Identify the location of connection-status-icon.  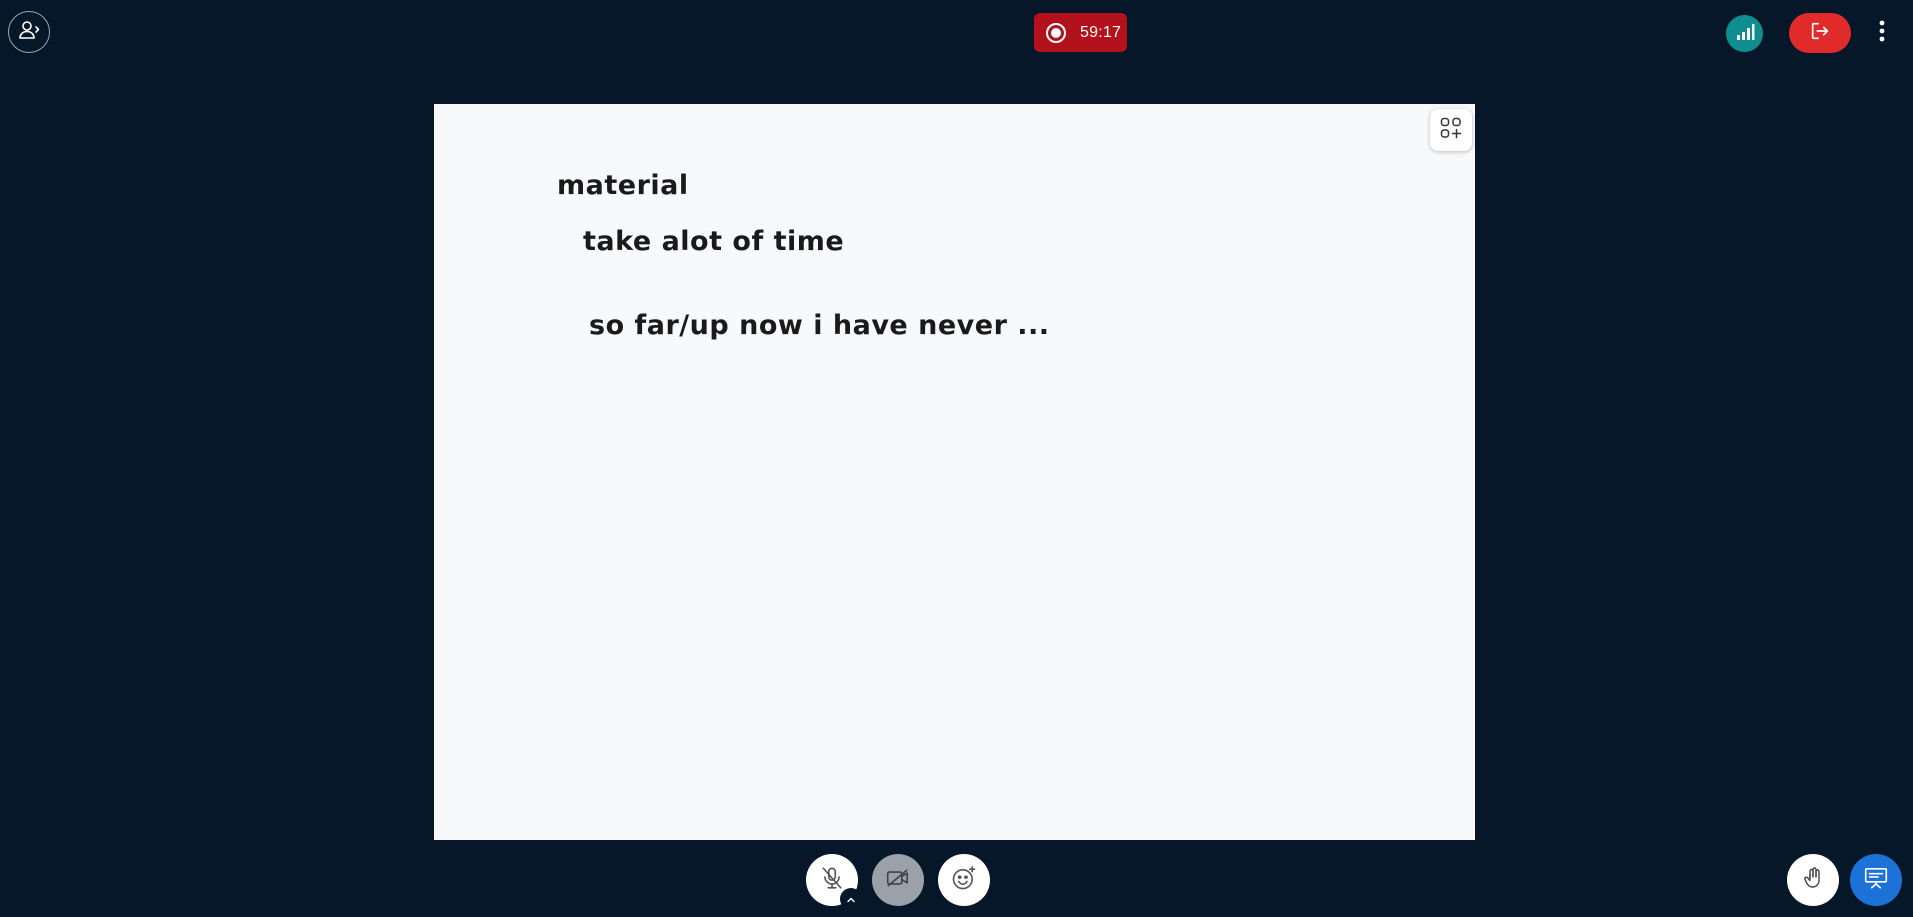
(1745, 34).